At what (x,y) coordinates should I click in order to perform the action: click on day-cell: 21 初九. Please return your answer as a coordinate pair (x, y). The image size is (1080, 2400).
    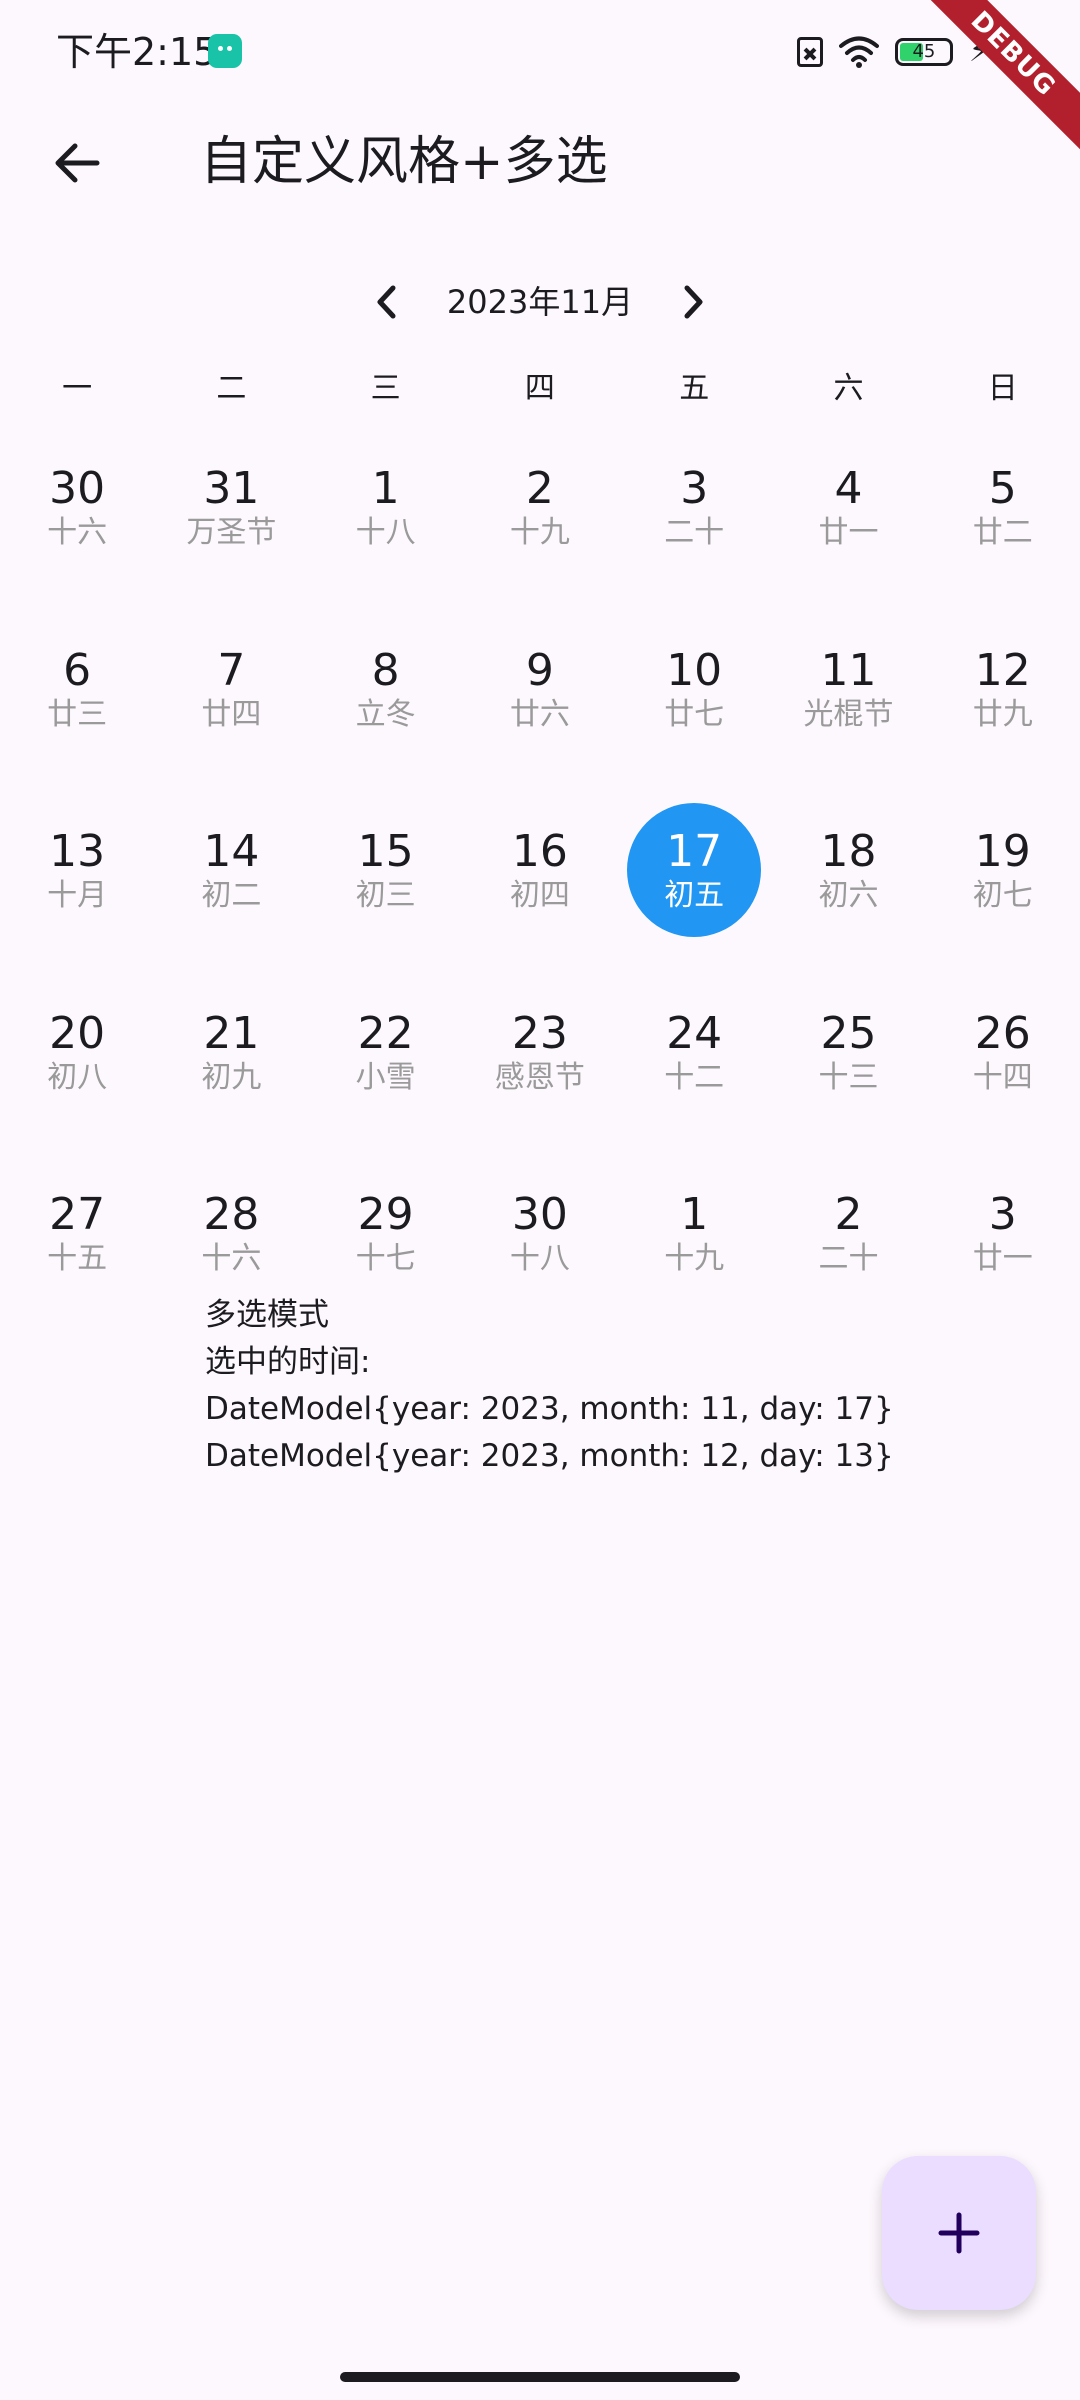
    Looking at the image, I should click on (231, 1064).